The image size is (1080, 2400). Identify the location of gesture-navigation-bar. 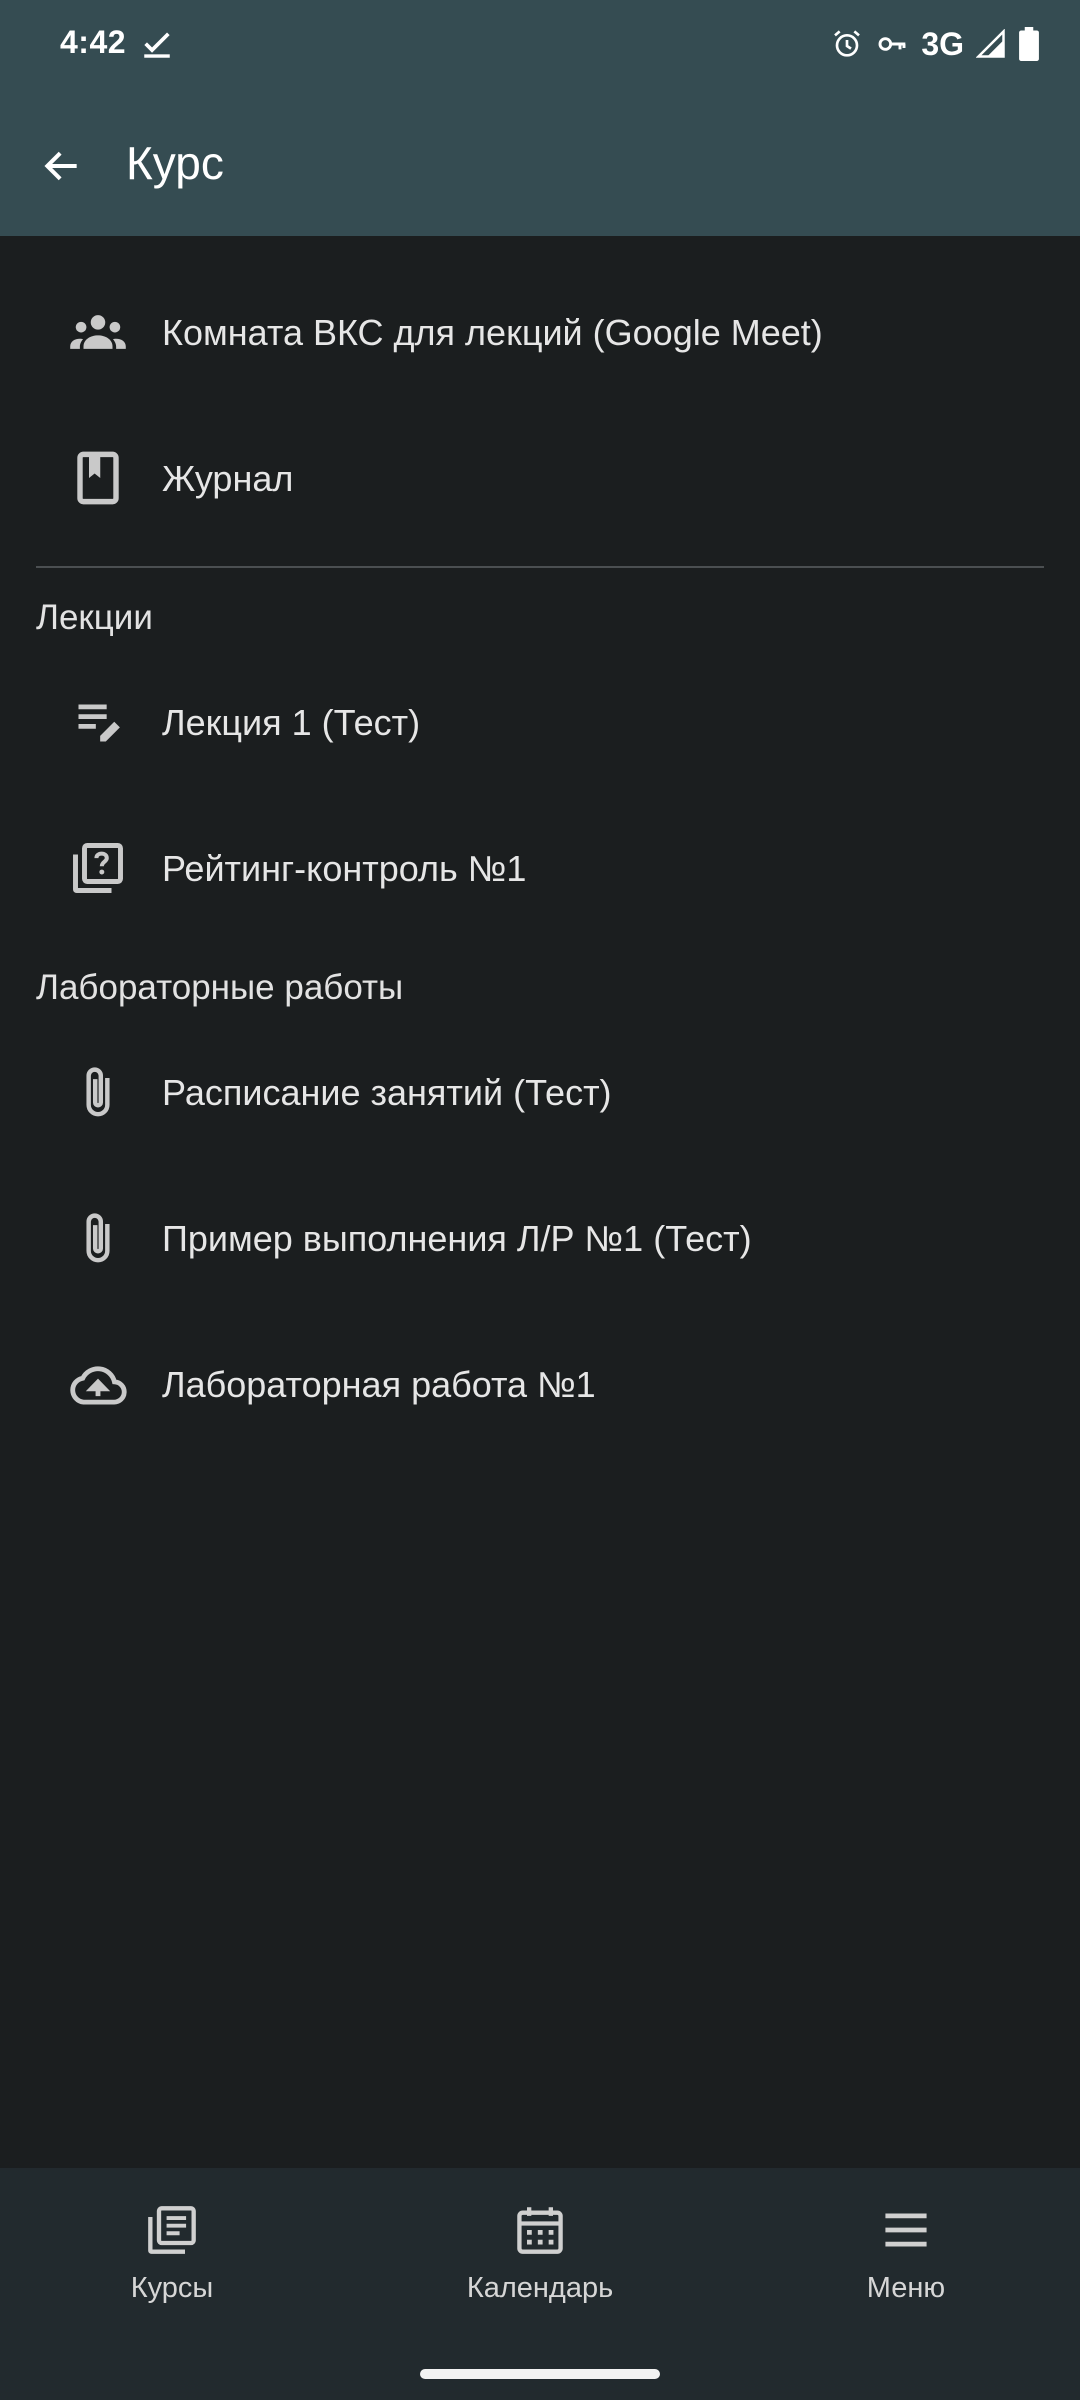
(540, 2374).